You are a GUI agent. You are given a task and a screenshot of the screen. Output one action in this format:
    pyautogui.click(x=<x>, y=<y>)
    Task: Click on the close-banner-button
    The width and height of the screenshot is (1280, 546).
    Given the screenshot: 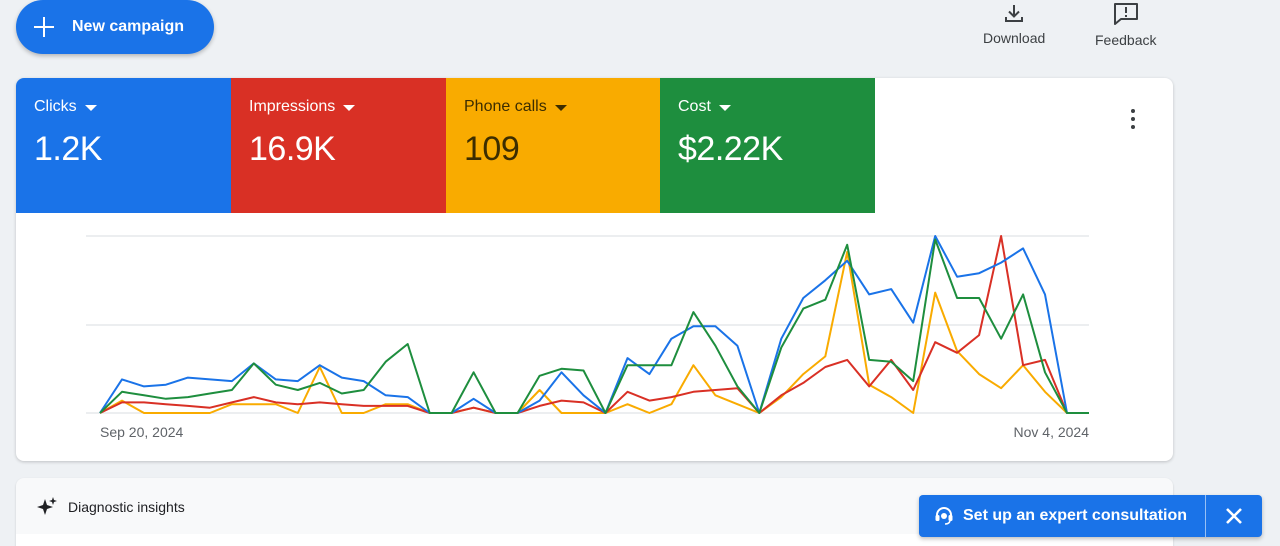 What is the action you would take?
    pyautogui.click(x=1234, y=516)
    